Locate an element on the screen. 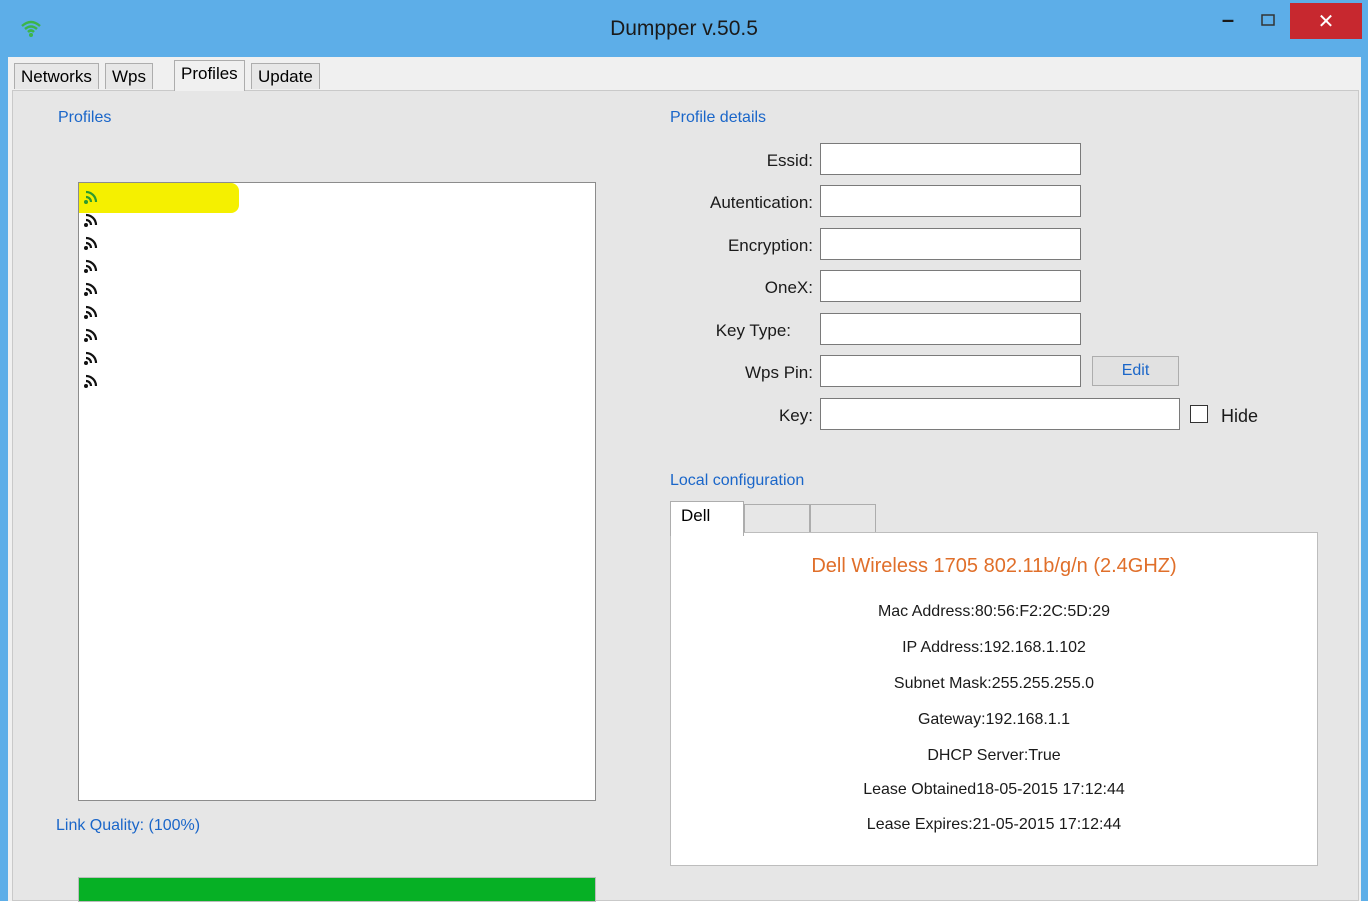 The image size is (1368, 902). key-type-label: Key Type: is located at coordinates (753, 330).